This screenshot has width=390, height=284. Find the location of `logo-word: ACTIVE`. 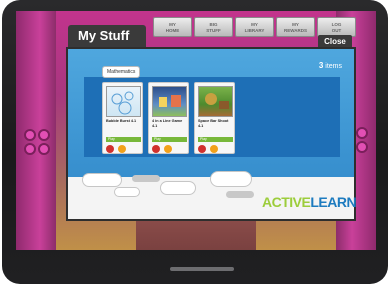

logo-word: ACTIVE is located at coordinates (286, 202).